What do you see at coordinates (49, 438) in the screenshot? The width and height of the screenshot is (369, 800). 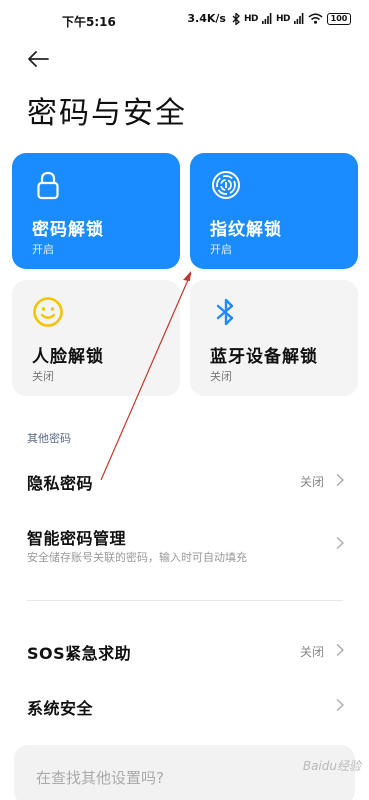 I see `section-label-other-passwords: 其他密码` at bounding box center [49, 438].